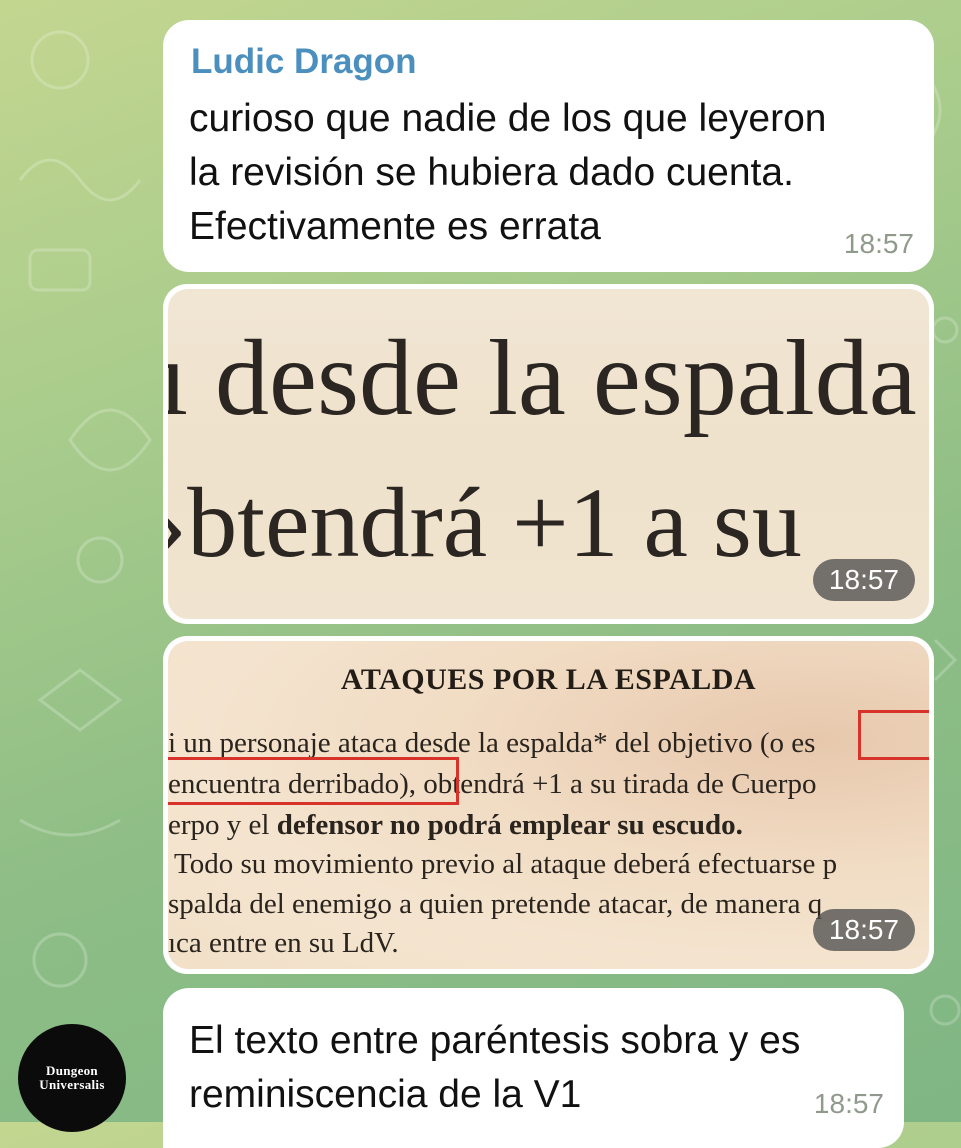 The image size is (961, 1148). What do you see at coordinates (485, 522) in the screenshot?
I see `photo-text-line: ›btendrá +1 a su` at bounding box center [485, 522].